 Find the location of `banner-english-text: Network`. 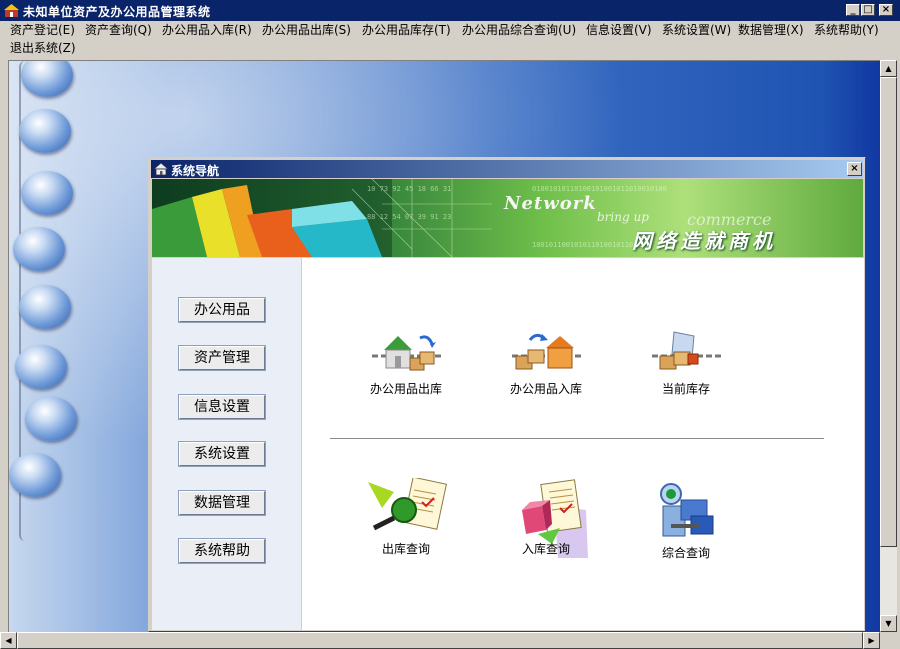

banner-english-text: Network is located at coordinates (550, 203).